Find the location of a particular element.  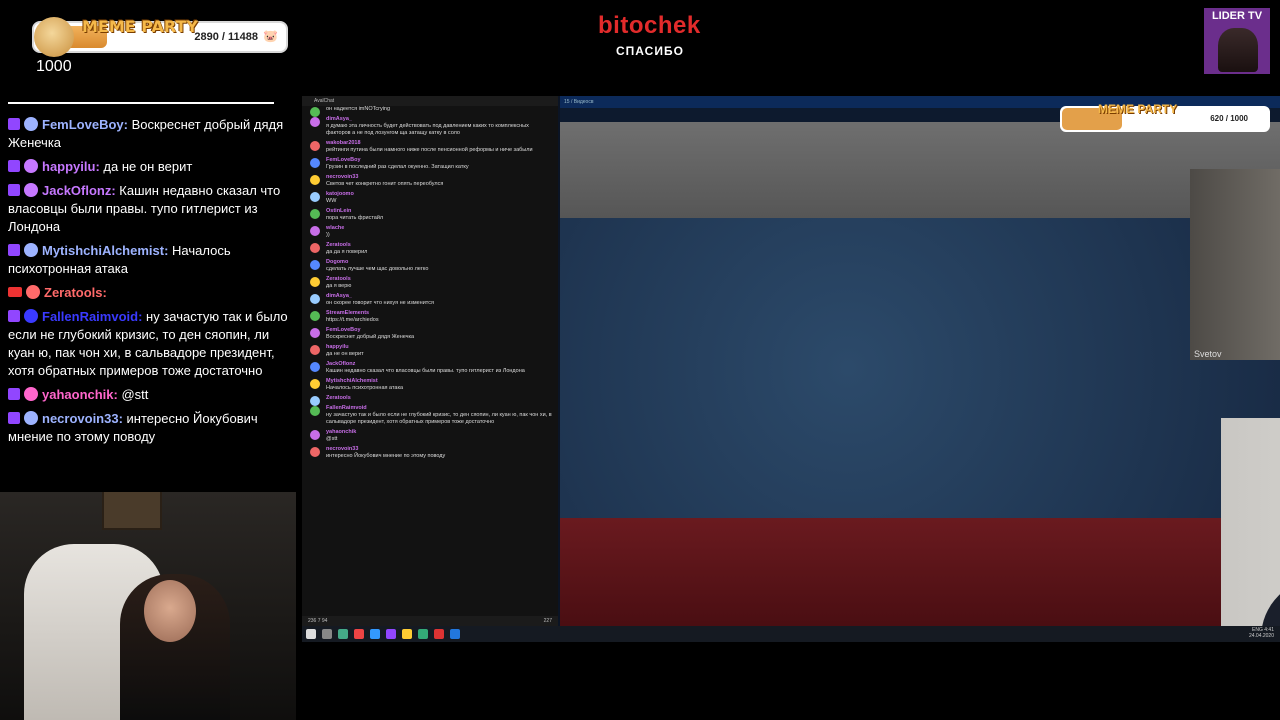

windows-taskbar: ENG 4:41 24.04.2020 is located at coordinates (791, 634).